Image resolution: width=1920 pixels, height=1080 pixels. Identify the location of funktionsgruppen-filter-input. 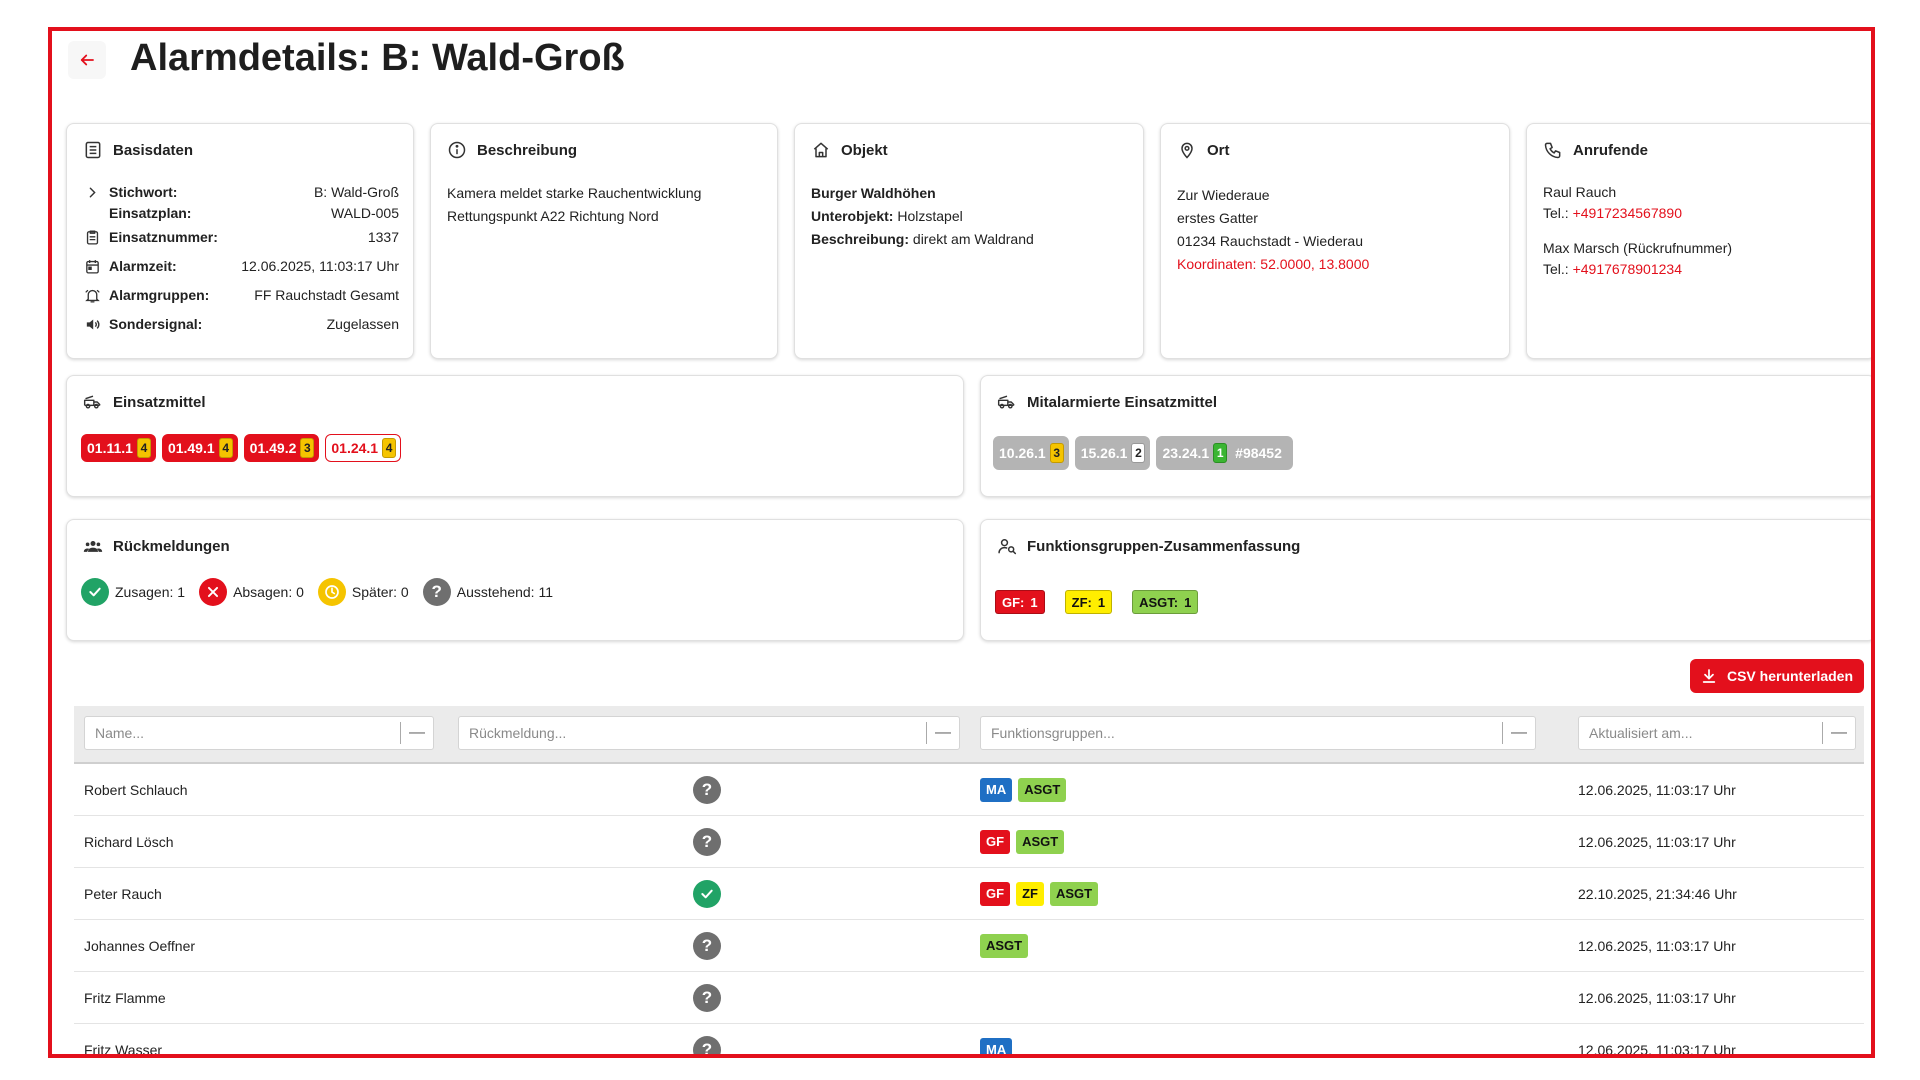
(1245, 733).